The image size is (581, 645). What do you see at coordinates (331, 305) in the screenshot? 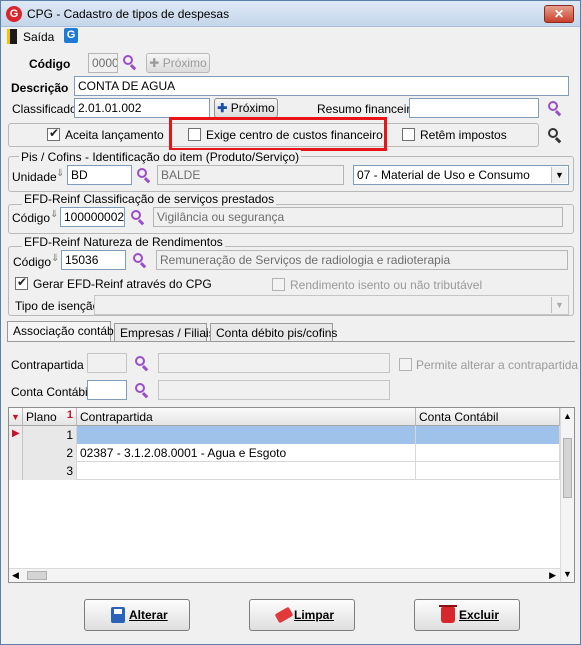
I see `tipo-isencao-select: ▼` at bounding box center [331, 305].